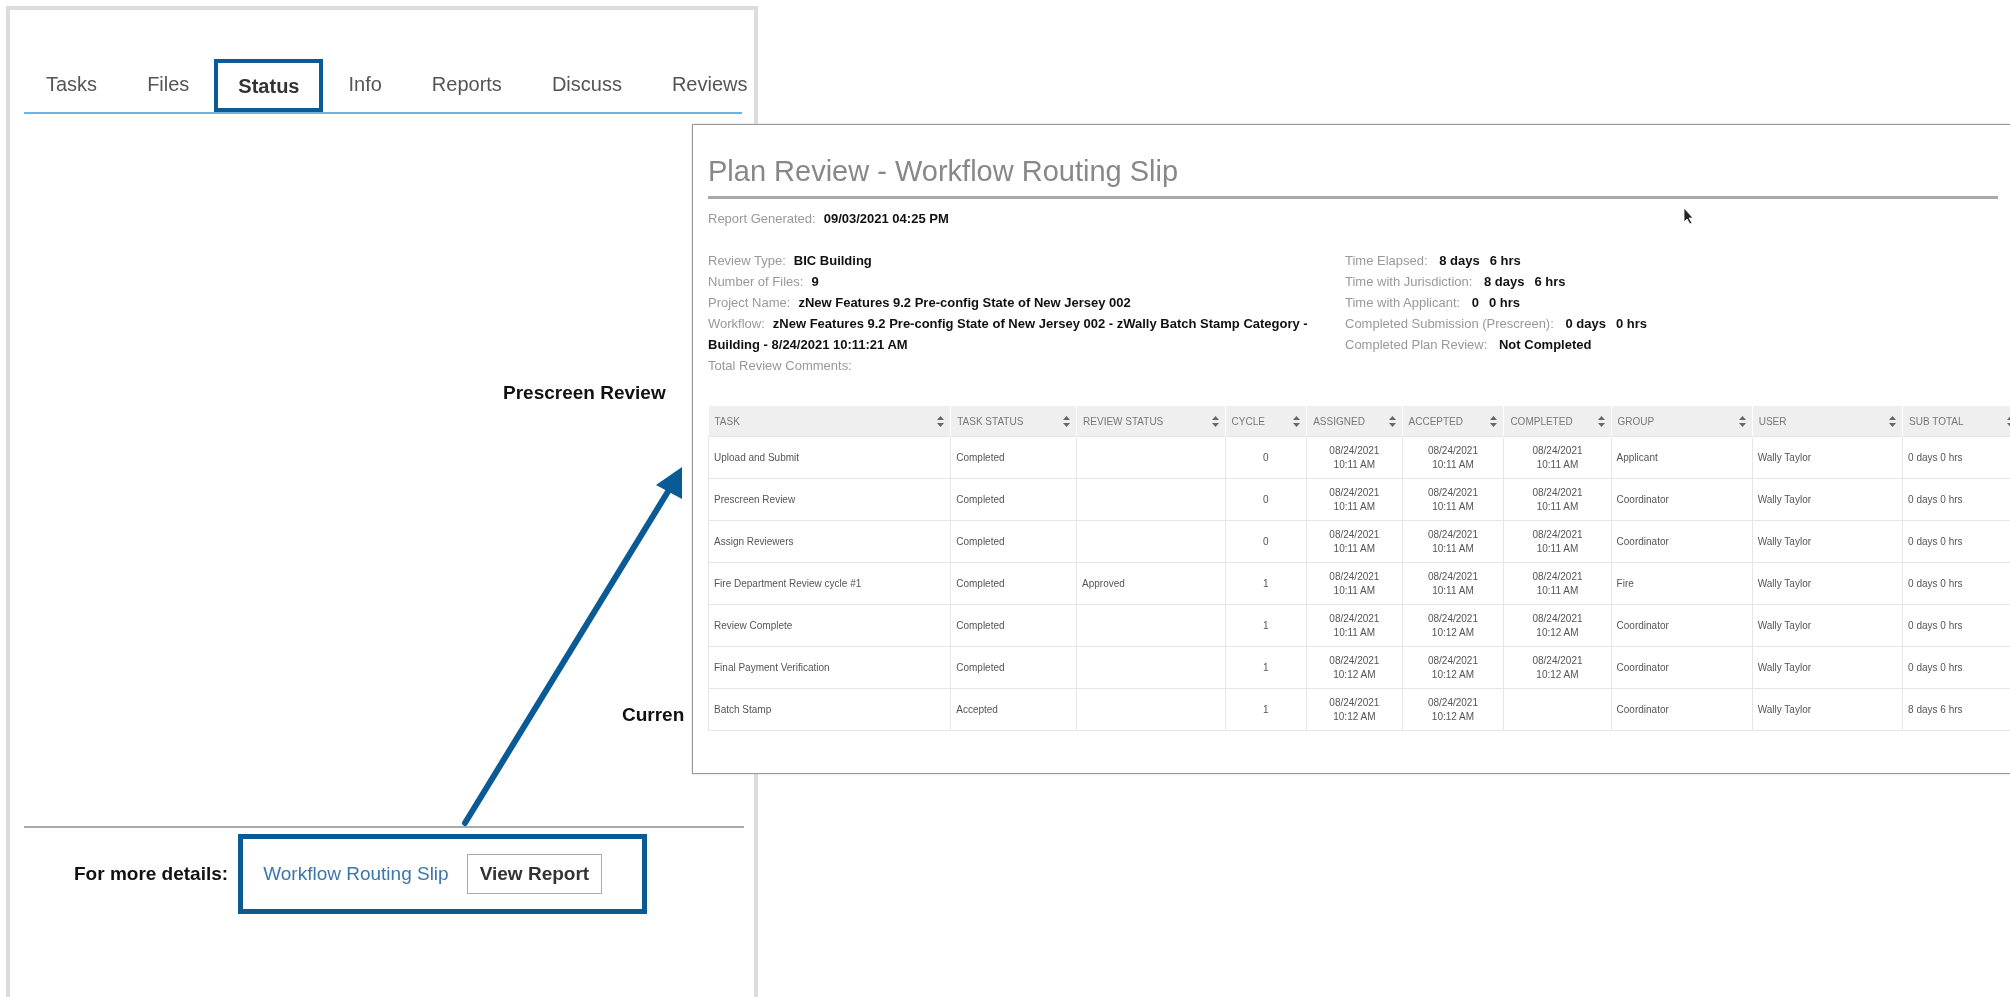  Describe the element at coordinates (1266, 421) in the screenshot. I see `column-header: CYCLE` at that location.